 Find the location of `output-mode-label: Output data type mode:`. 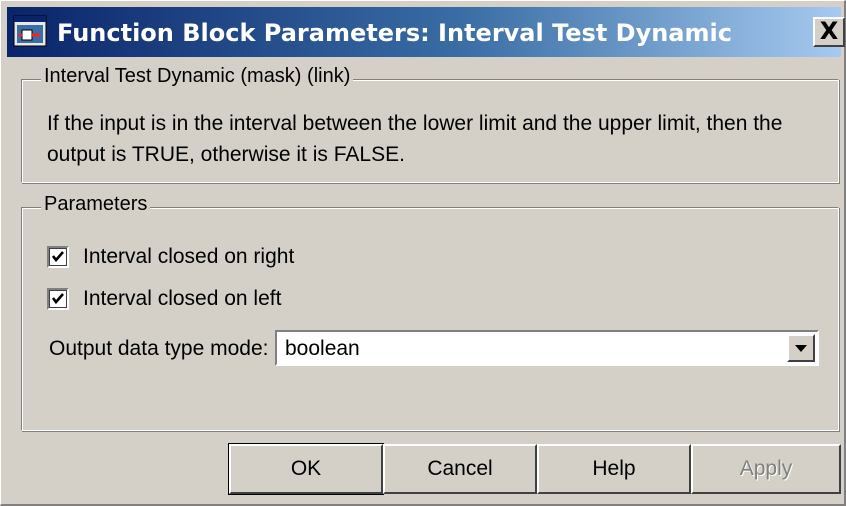

output-mode-label: Output data type mode: is located at coordinates (159, 348).